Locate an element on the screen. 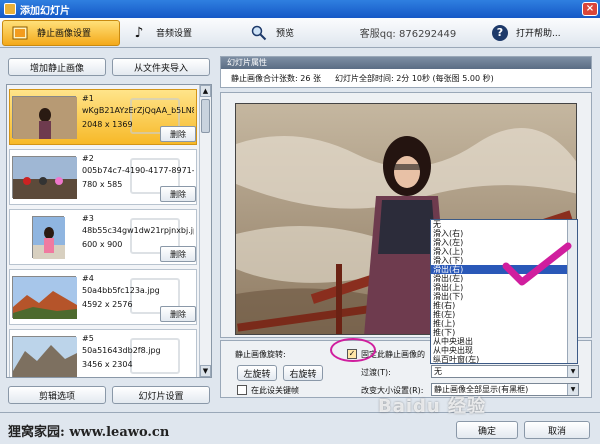 Image resolution: width=600 pixels, height=444 pixels. transition-option: 从中央出现 is located at coordinates (504, 350).